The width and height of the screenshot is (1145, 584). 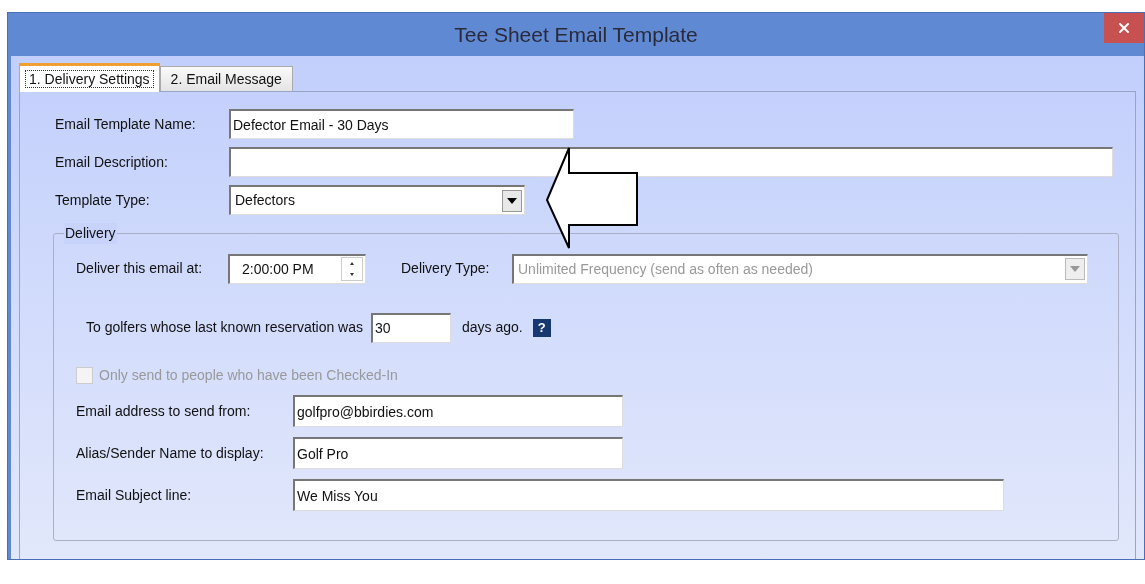 What do you see at coordinates (377, 200) in the screenshot?
I see `template-type-dropdown: Defectors` at bounding box center [377, 200].